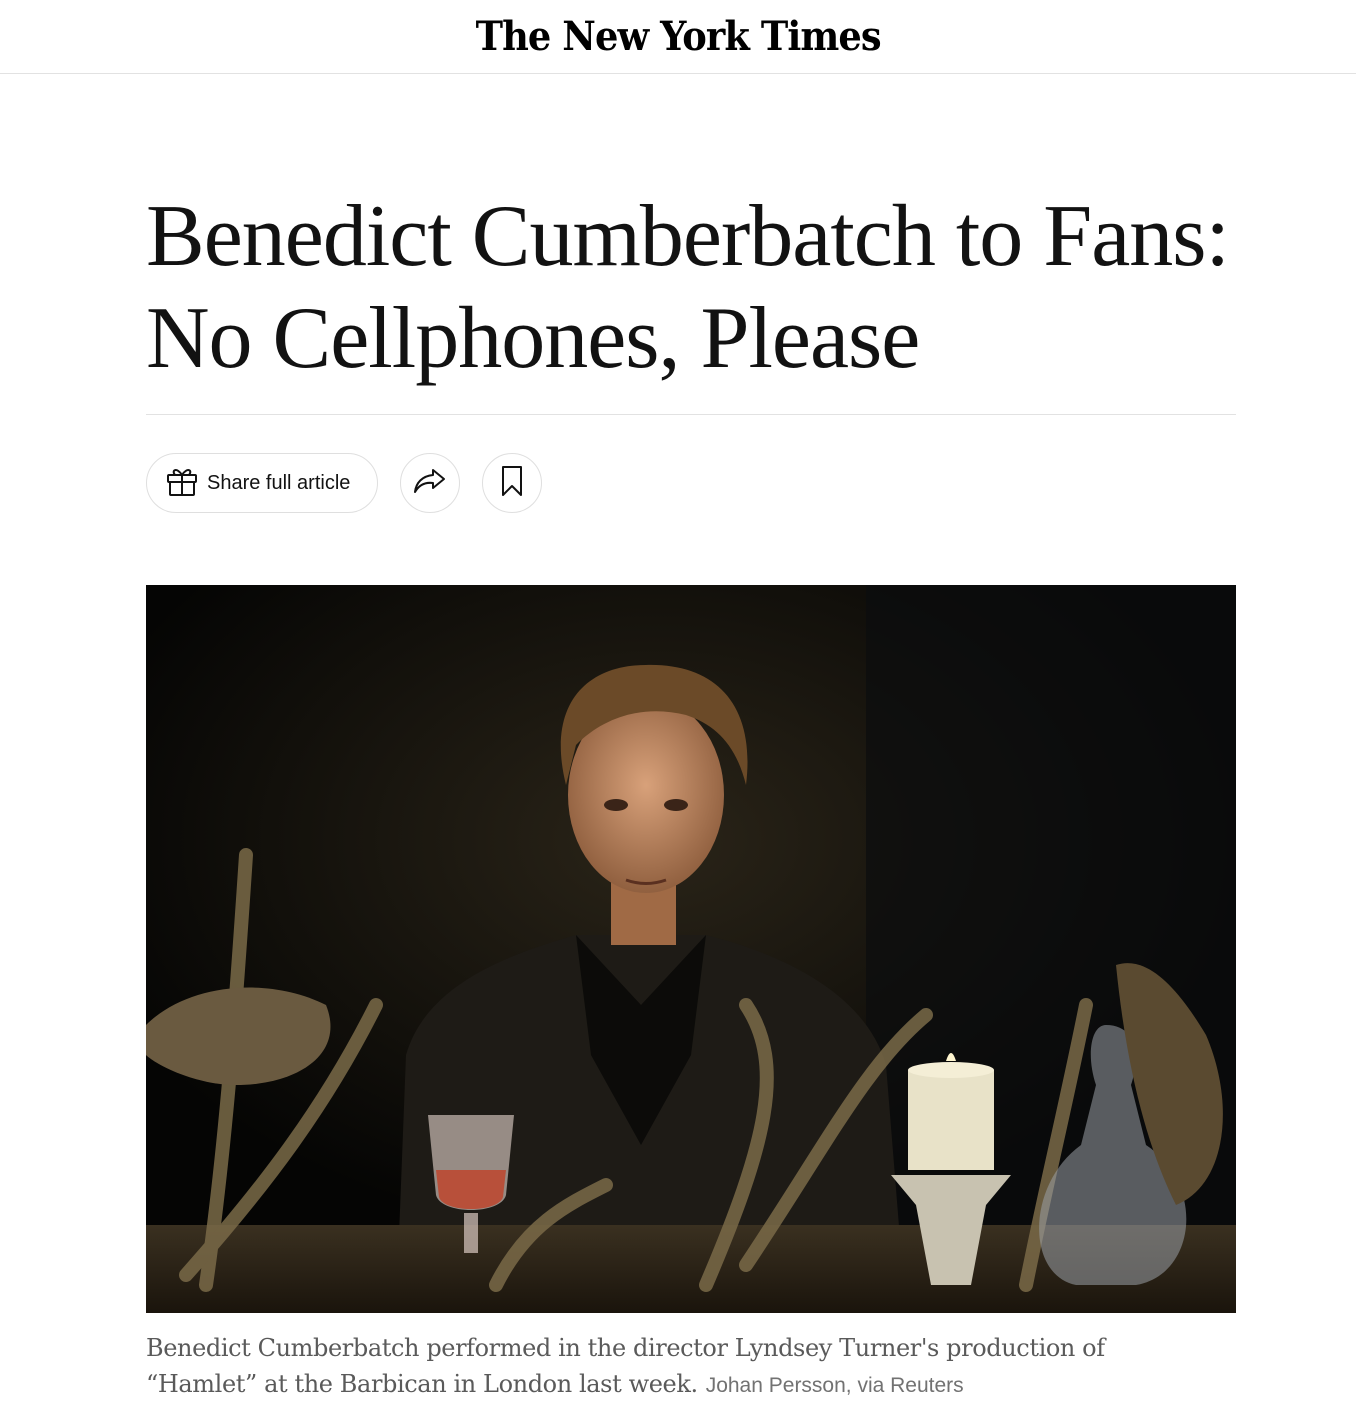 The image size is (1356, 1416). I want to click on nyt-logo: The New York Times, so click(678, 36).